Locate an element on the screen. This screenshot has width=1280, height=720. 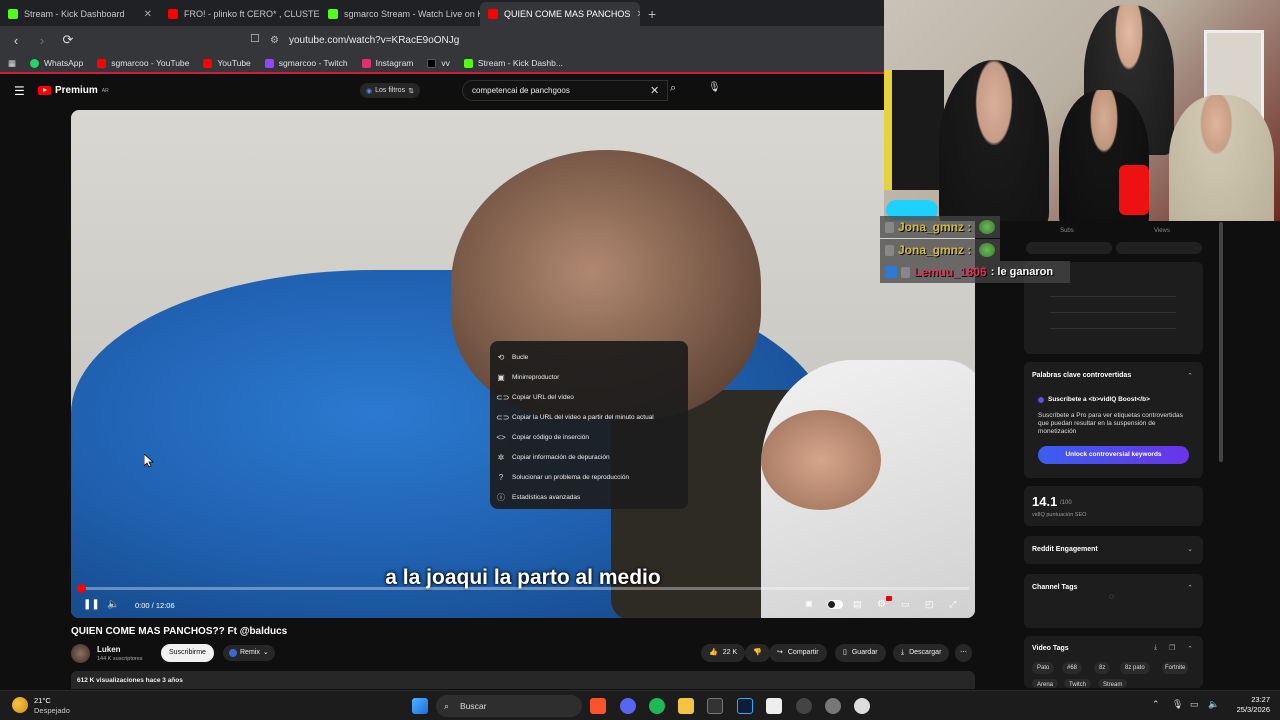
copy-icon: ❐ is located at coordinates (1172, 648).